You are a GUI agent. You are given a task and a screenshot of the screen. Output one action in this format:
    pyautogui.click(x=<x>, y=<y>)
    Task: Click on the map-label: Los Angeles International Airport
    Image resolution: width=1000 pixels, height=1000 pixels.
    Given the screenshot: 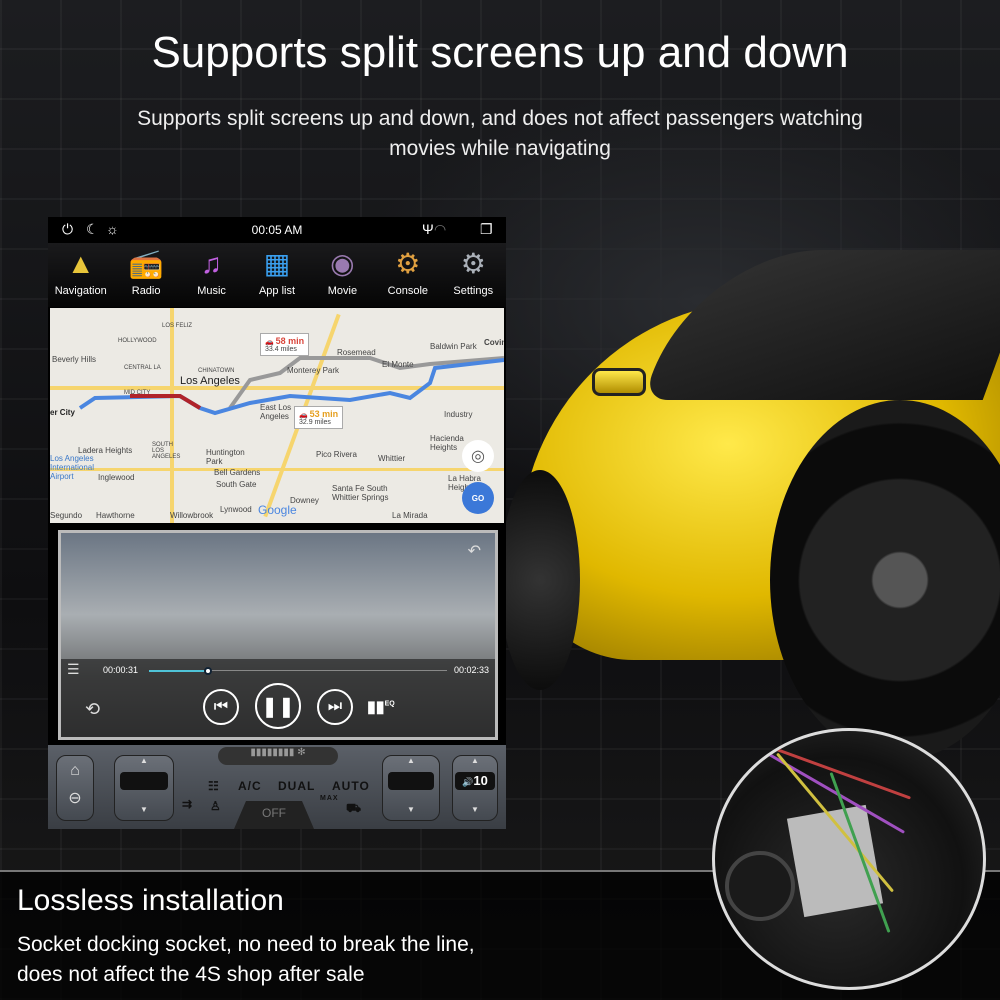 What is the action you would take?
    pyautogui.click(x=72, y=467)
    